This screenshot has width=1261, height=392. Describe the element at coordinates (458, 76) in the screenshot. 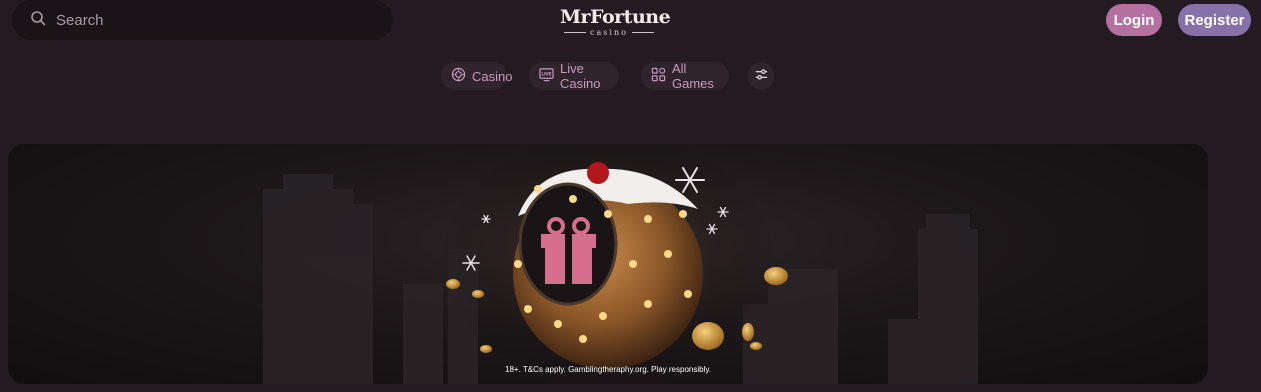

I see `casino-chip-icon` at that location.